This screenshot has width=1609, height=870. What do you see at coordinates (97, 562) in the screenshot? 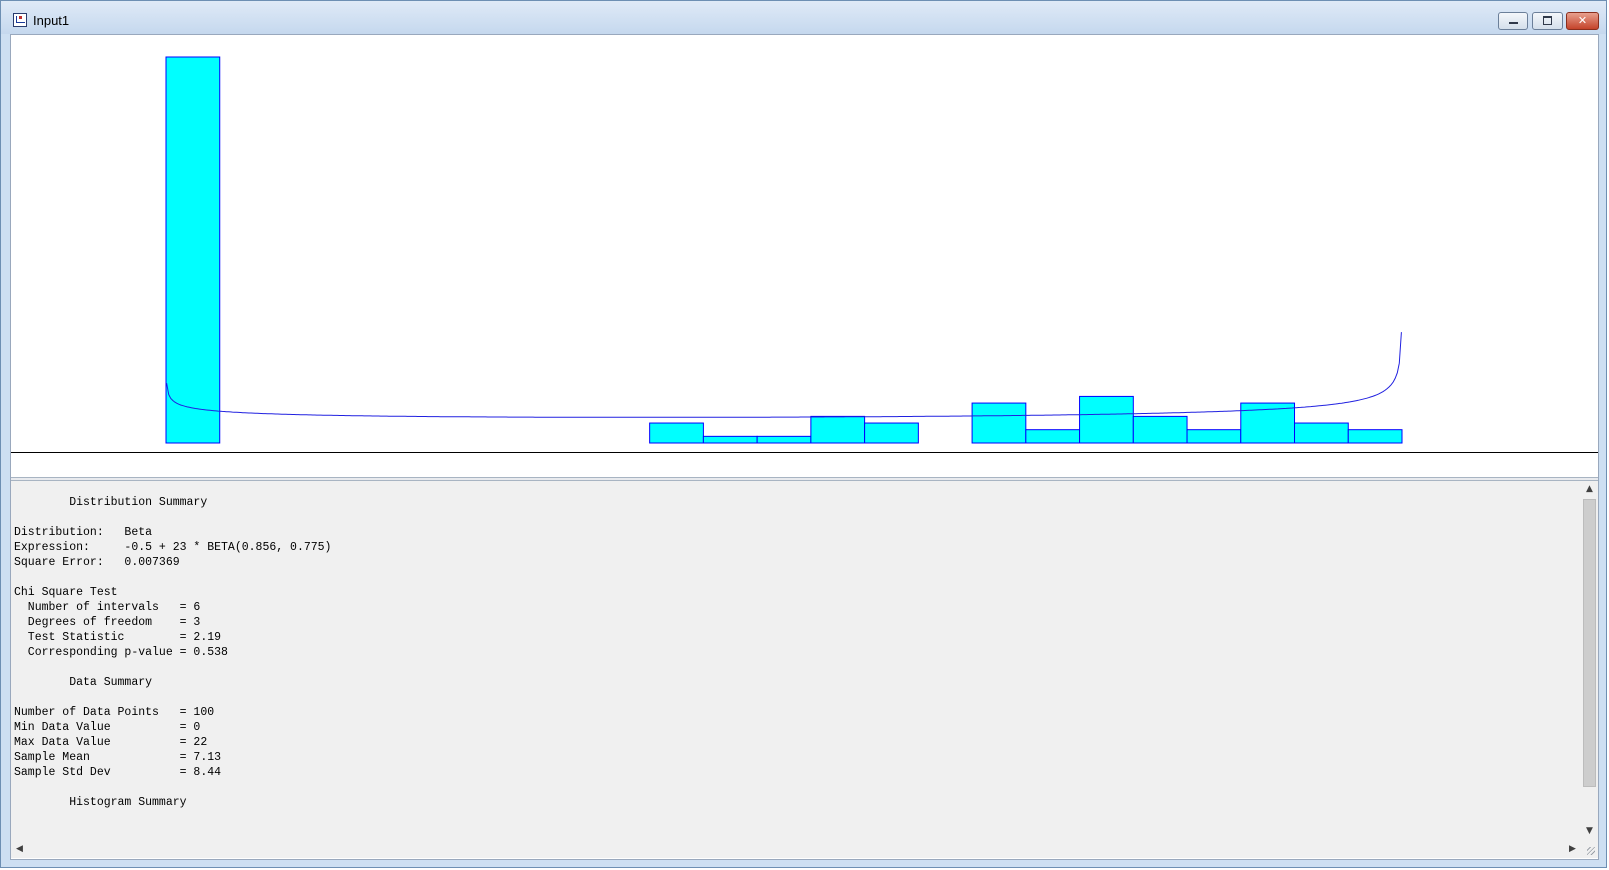
I see `square-error-line: Square Error: 0.007369` at bounding box center [97, 562].